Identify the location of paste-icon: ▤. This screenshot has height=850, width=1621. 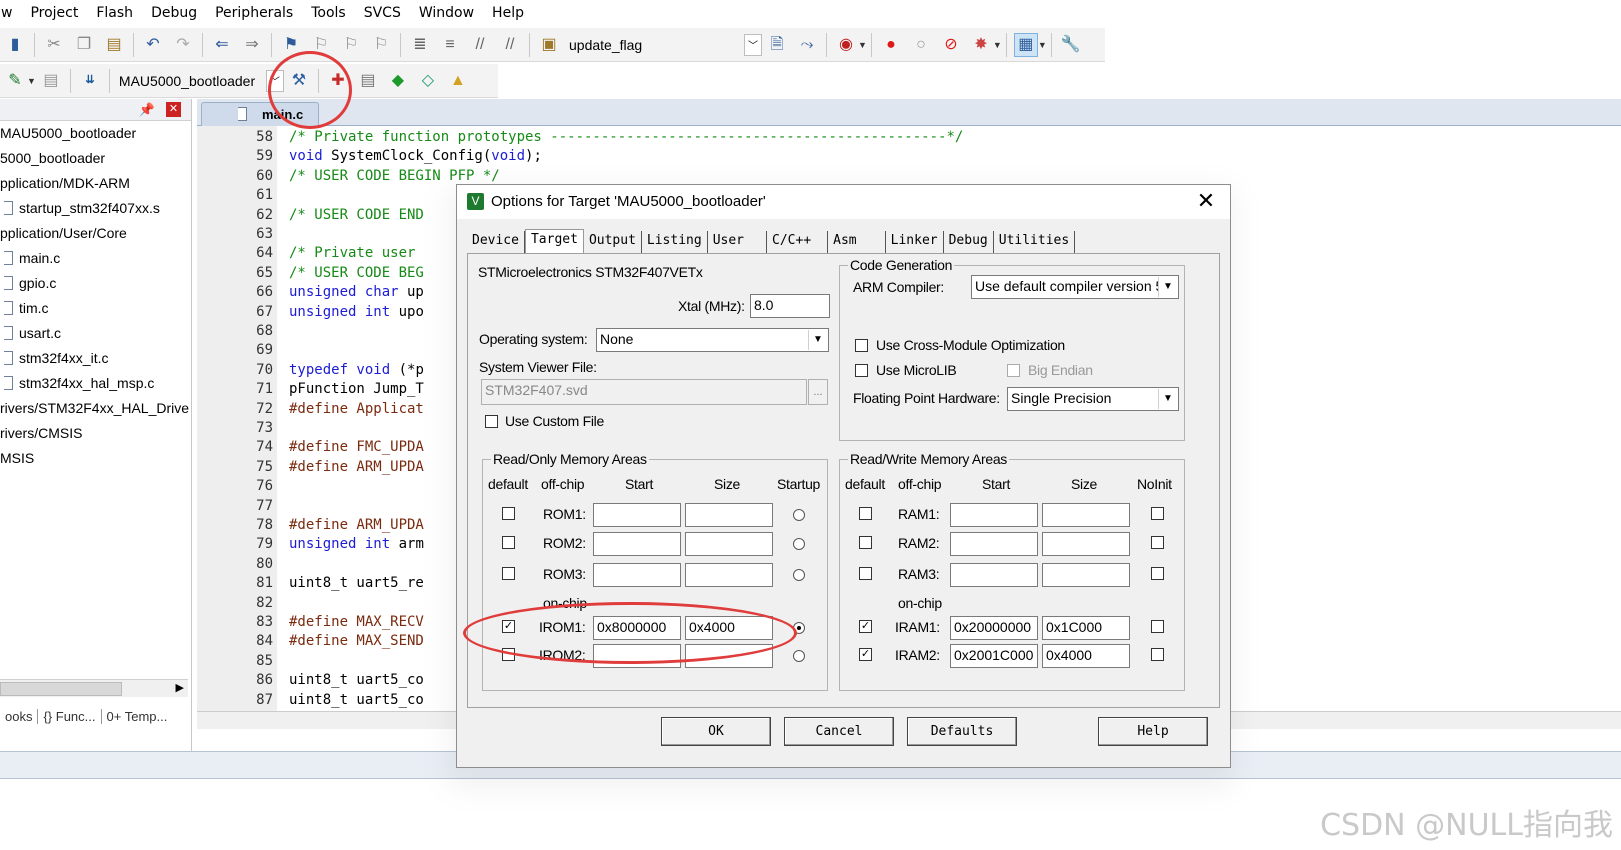
(114, 45).